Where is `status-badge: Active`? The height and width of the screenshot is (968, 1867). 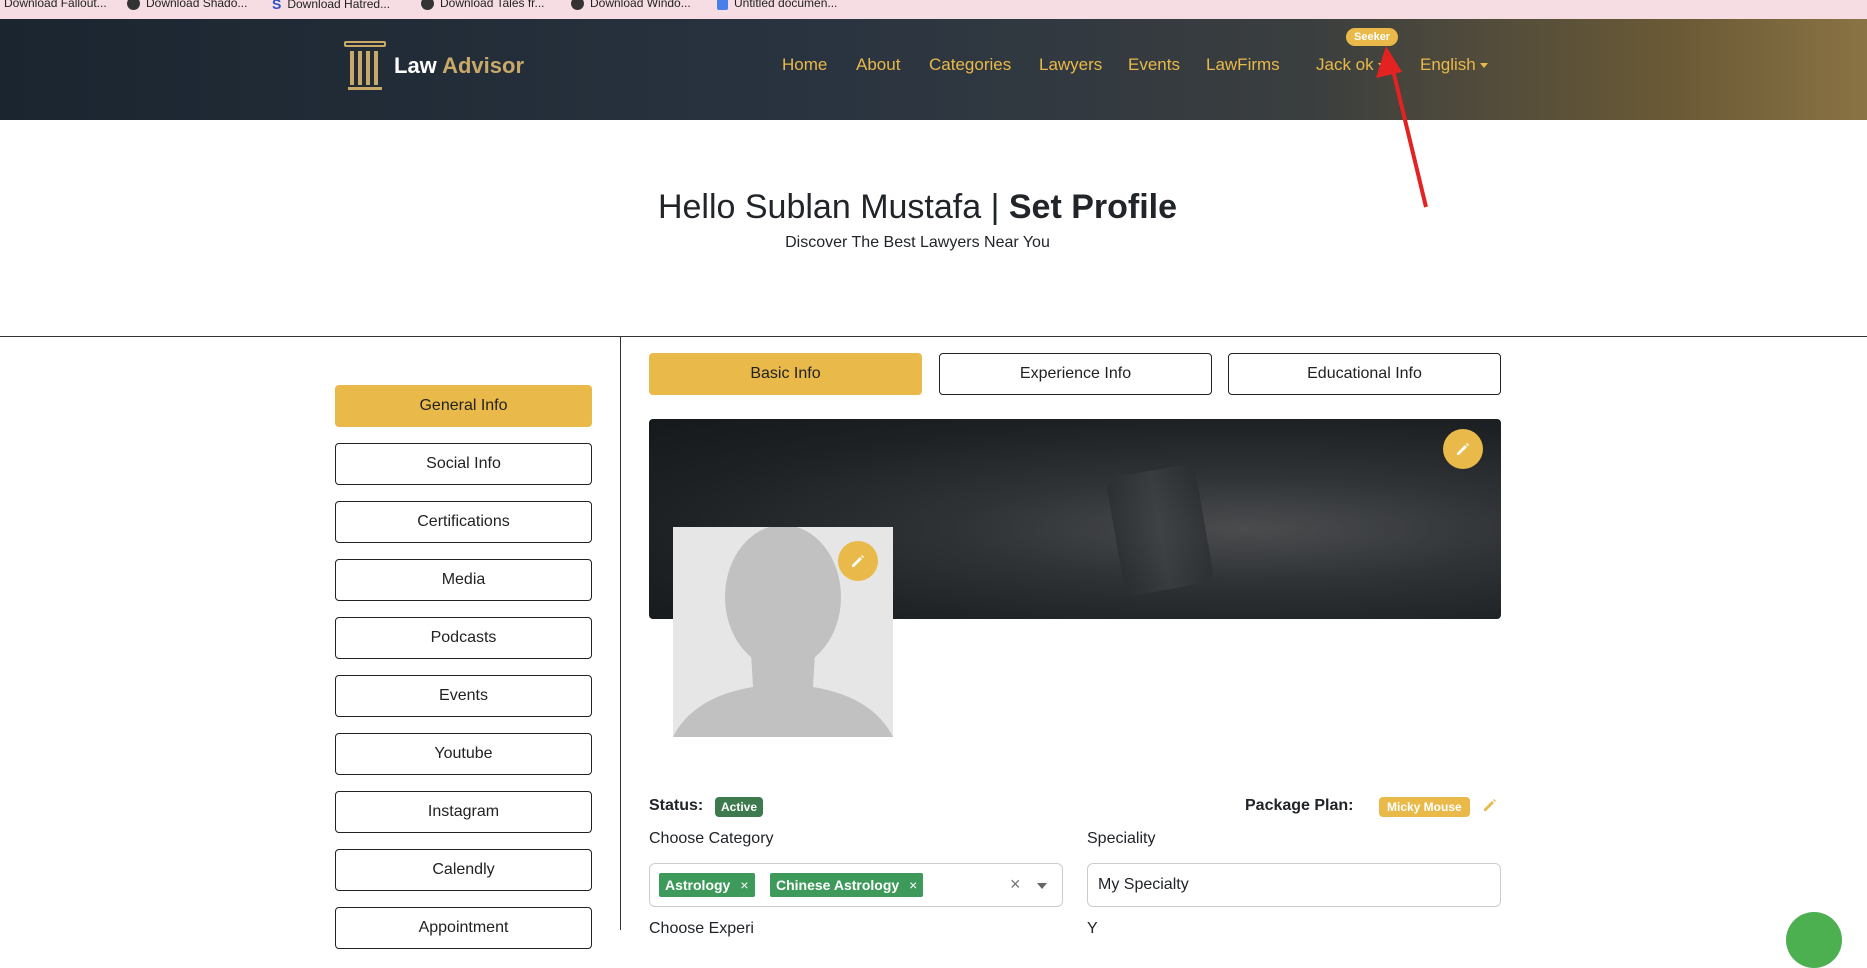 status-badge: Active is located at coordinates (739, 807).